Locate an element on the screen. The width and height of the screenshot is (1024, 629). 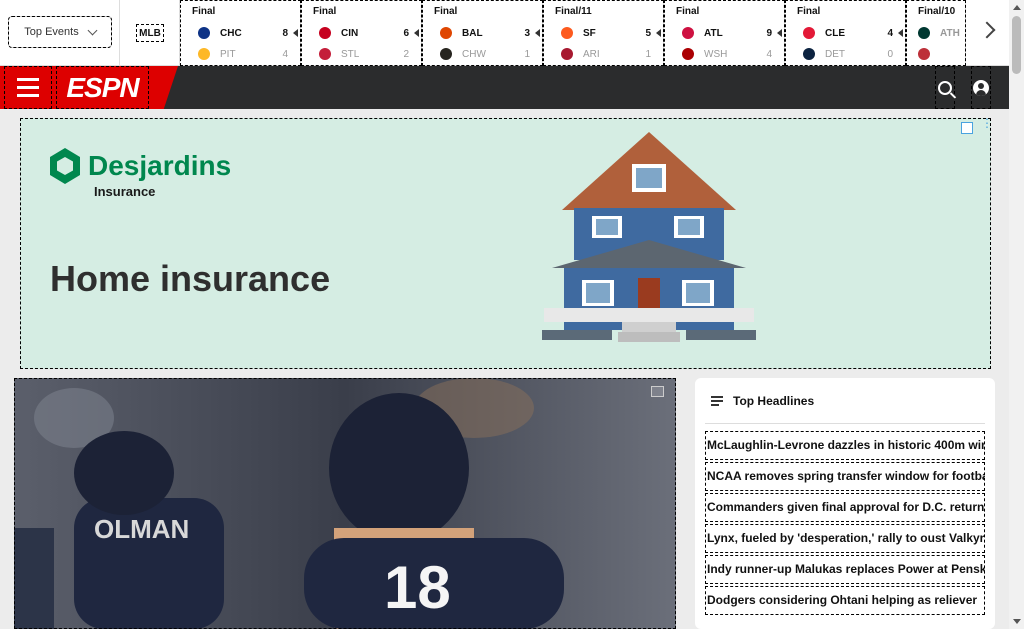
top-events-label: Top Events is located at coordinates (51, 32).